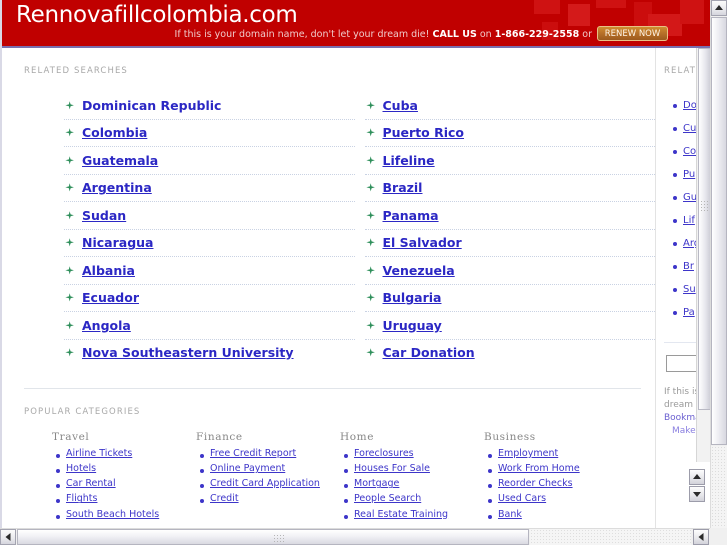 The width and height of the screenshot is (727, 545). What do you see at coordinates (689, 312) in the screenshot?
I see `sidebar-link: Pa` at bounding box center [689, 312].